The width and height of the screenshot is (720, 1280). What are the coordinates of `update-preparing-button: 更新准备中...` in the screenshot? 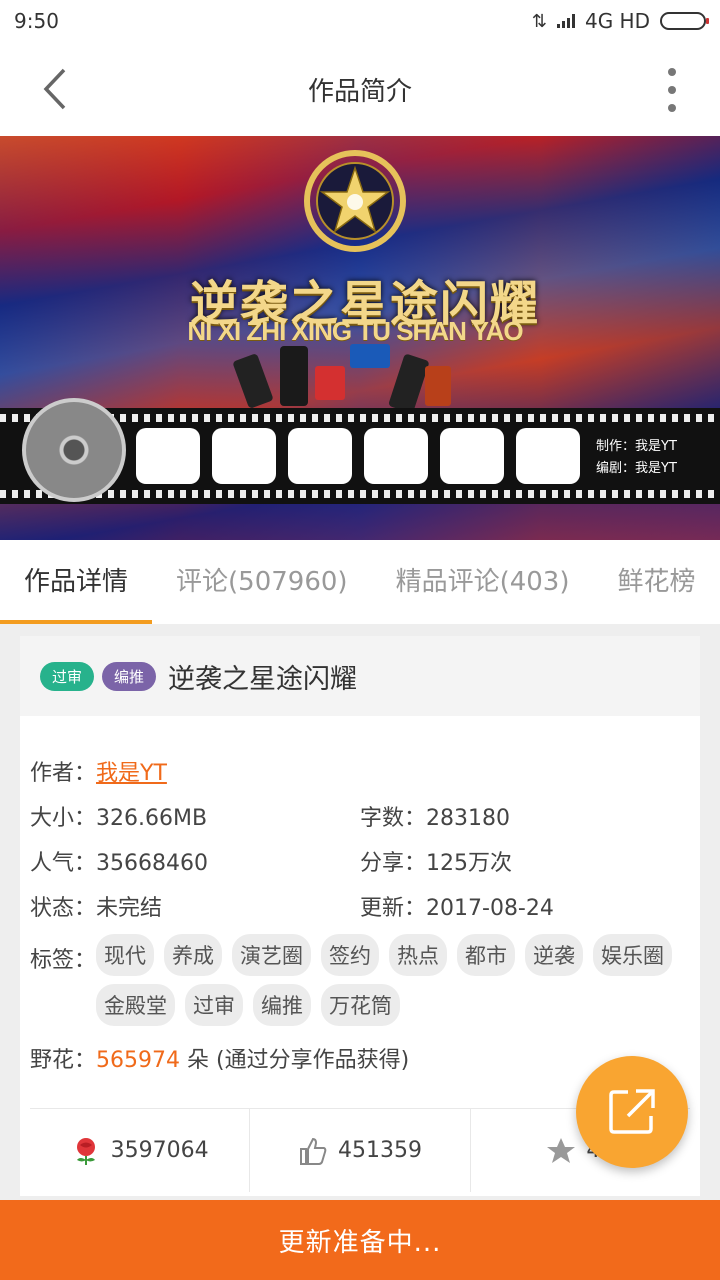 It's located at (360, 1240).